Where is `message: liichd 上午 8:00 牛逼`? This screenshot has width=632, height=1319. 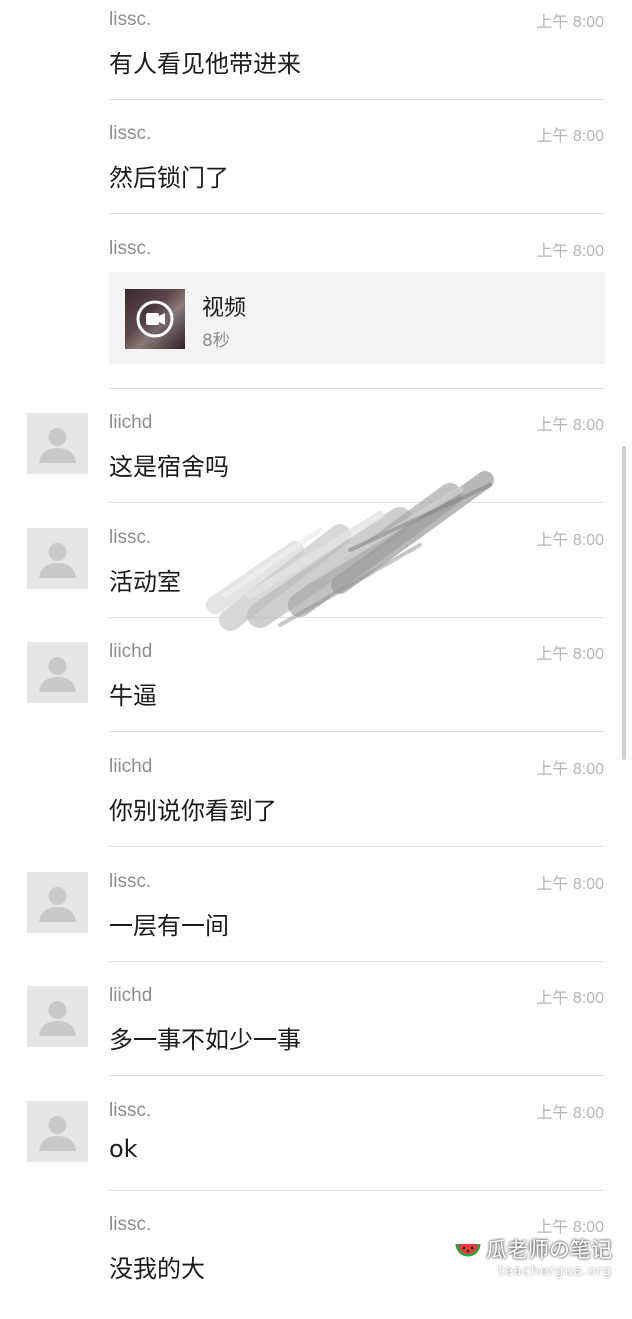 message: liichd 上午 8:00 牛逼 is located at coordinates (316, 689).